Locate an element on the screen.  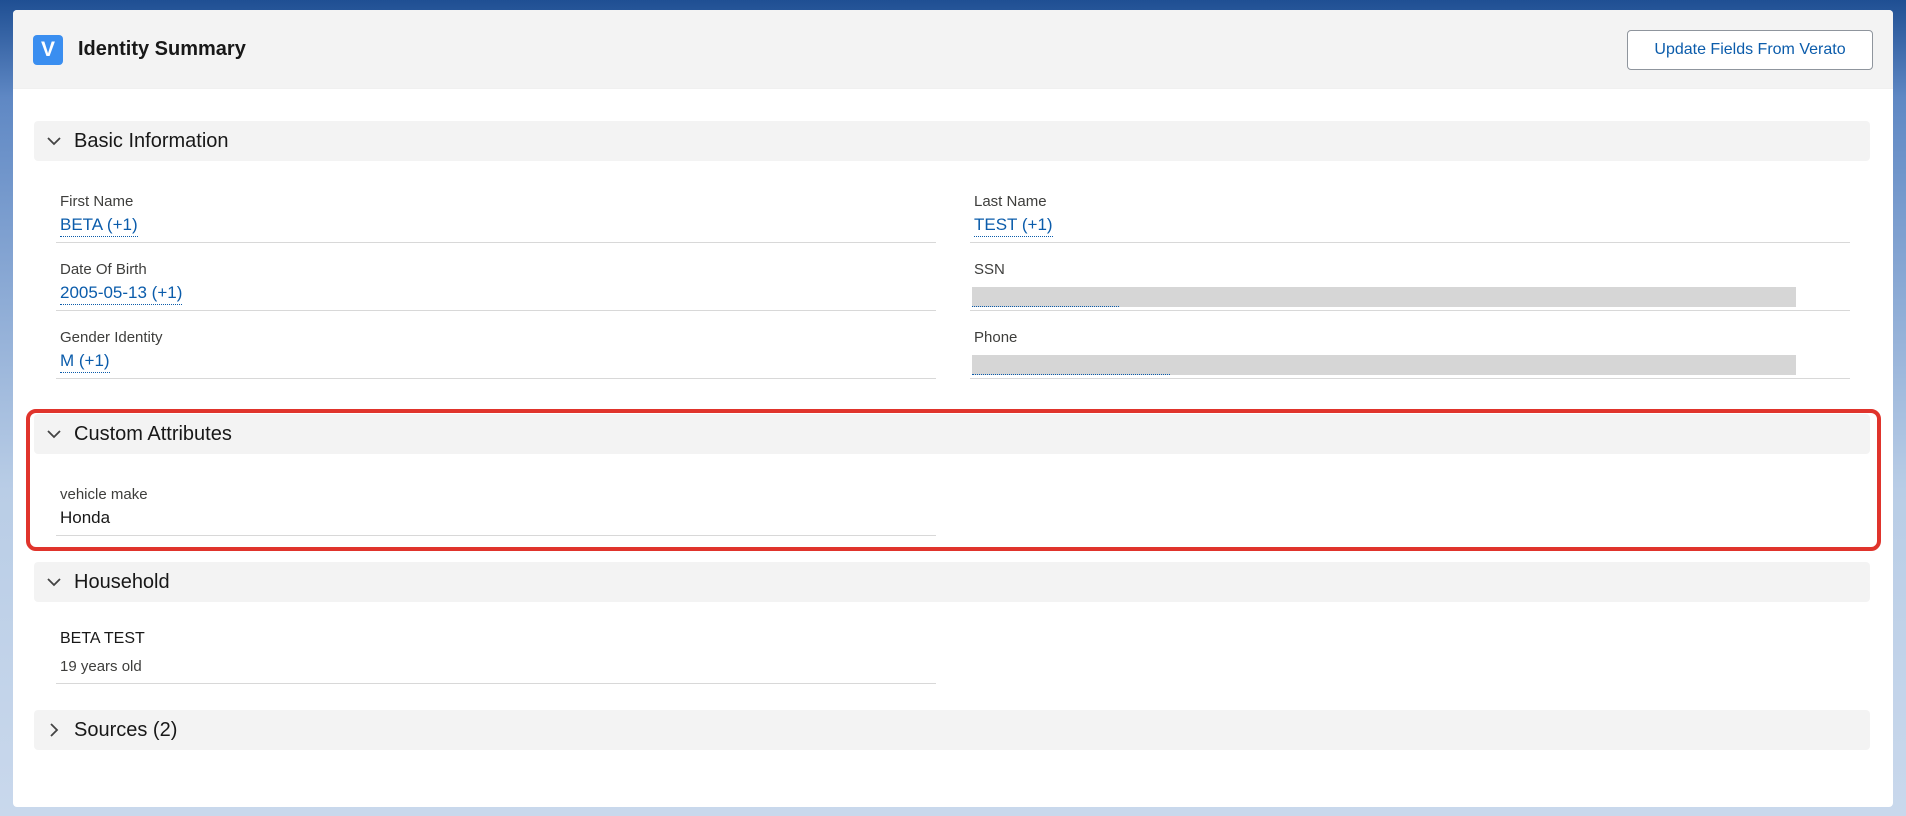
section-title: Custom Attributes is located at coordinates (153, 433).